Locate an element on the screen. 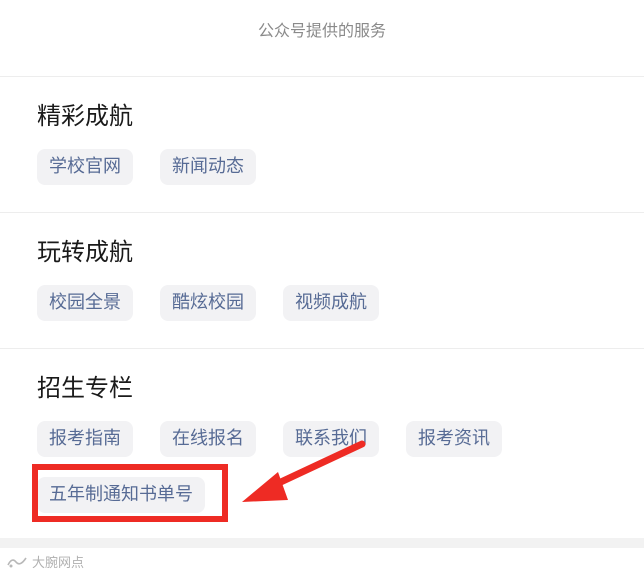  menu-item-video: 视频成航 is located at coordinates (331, 303).